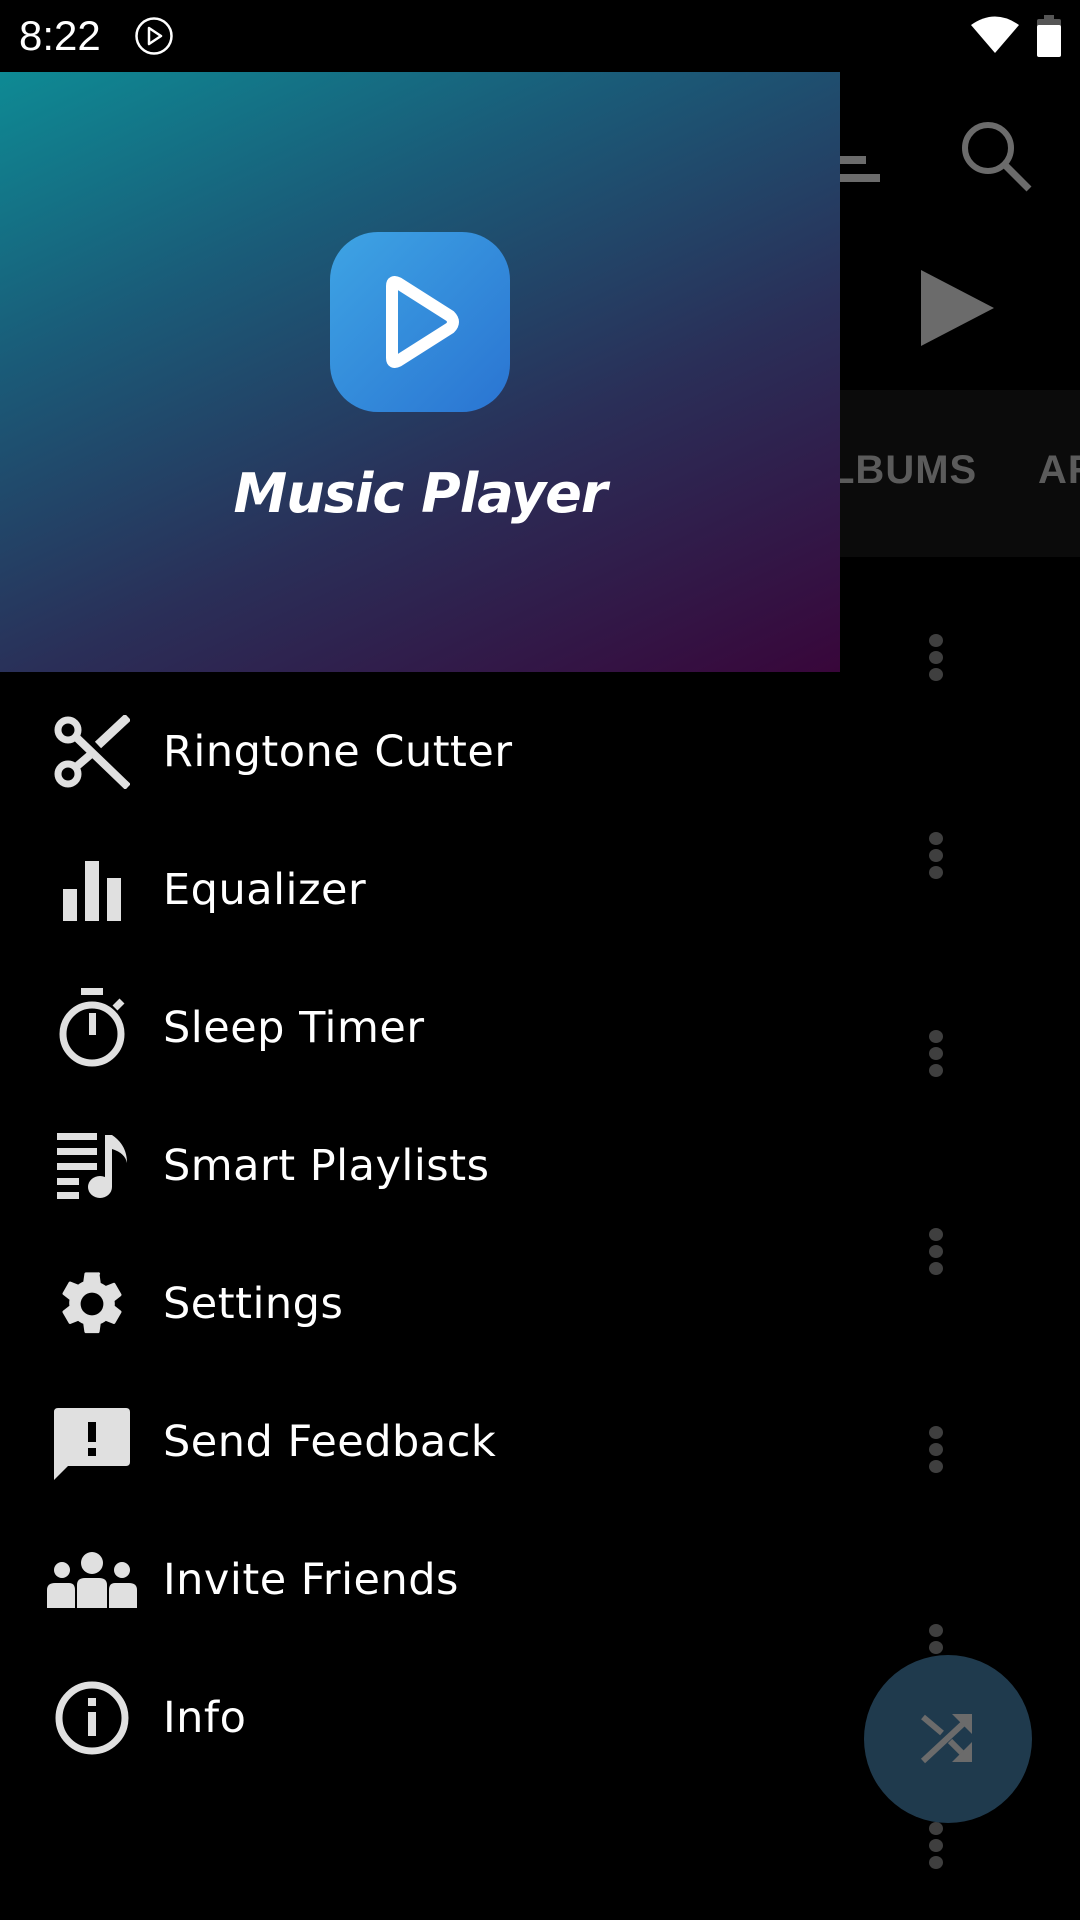 The image size is (1080, 1920). I want to click on shuffle-button, so click(948, 1739).